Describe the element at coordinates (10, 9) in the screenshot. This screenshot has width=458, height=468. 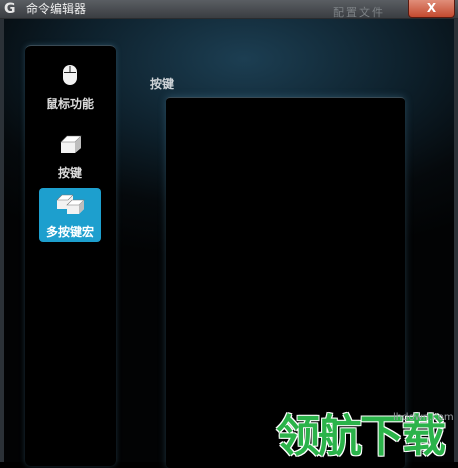
I see `logitech-logo-icon: G` at that location.